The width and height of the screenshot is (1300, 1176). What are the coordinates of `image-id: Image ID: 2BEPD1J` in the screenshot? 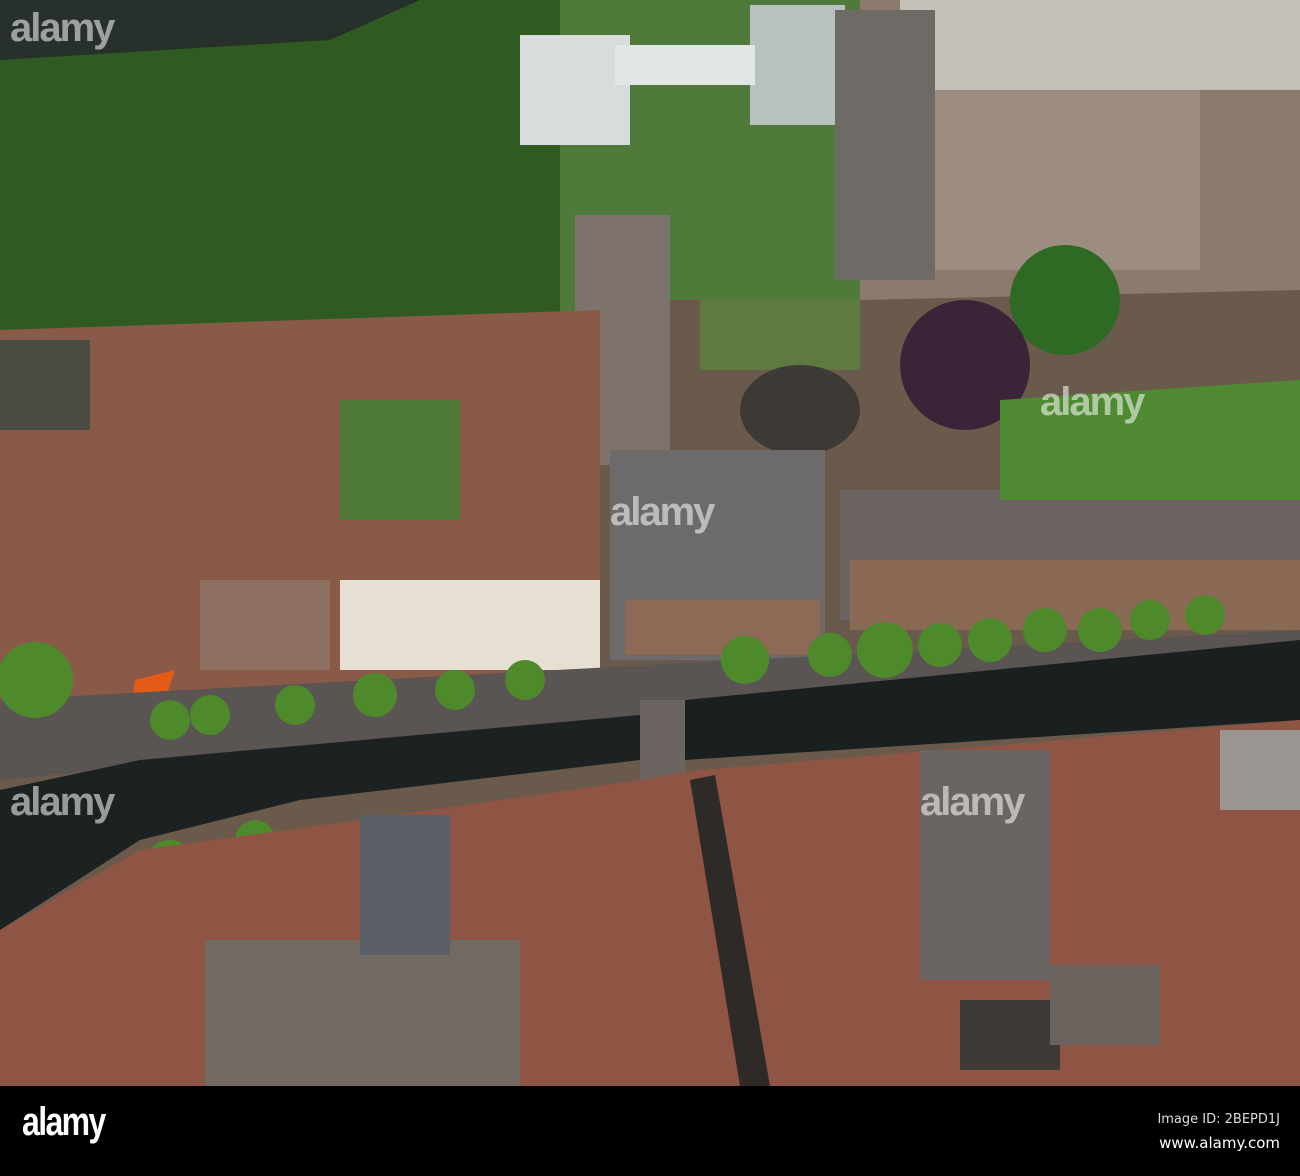 It's located at (1218, 1119).